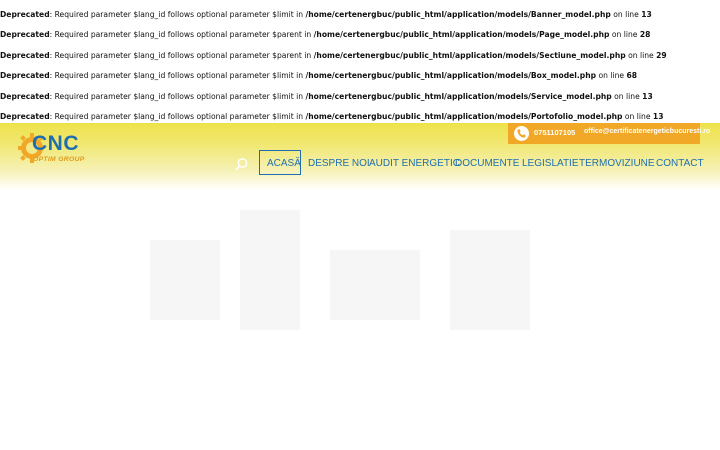 Image resolution: width=720 pixels, height=450 pixels. What do you see at coordinates (339, 163) in the screenshot?
I see `nav-item-despre-noi: DESPRE NOI` at bounding box center [339, 163].